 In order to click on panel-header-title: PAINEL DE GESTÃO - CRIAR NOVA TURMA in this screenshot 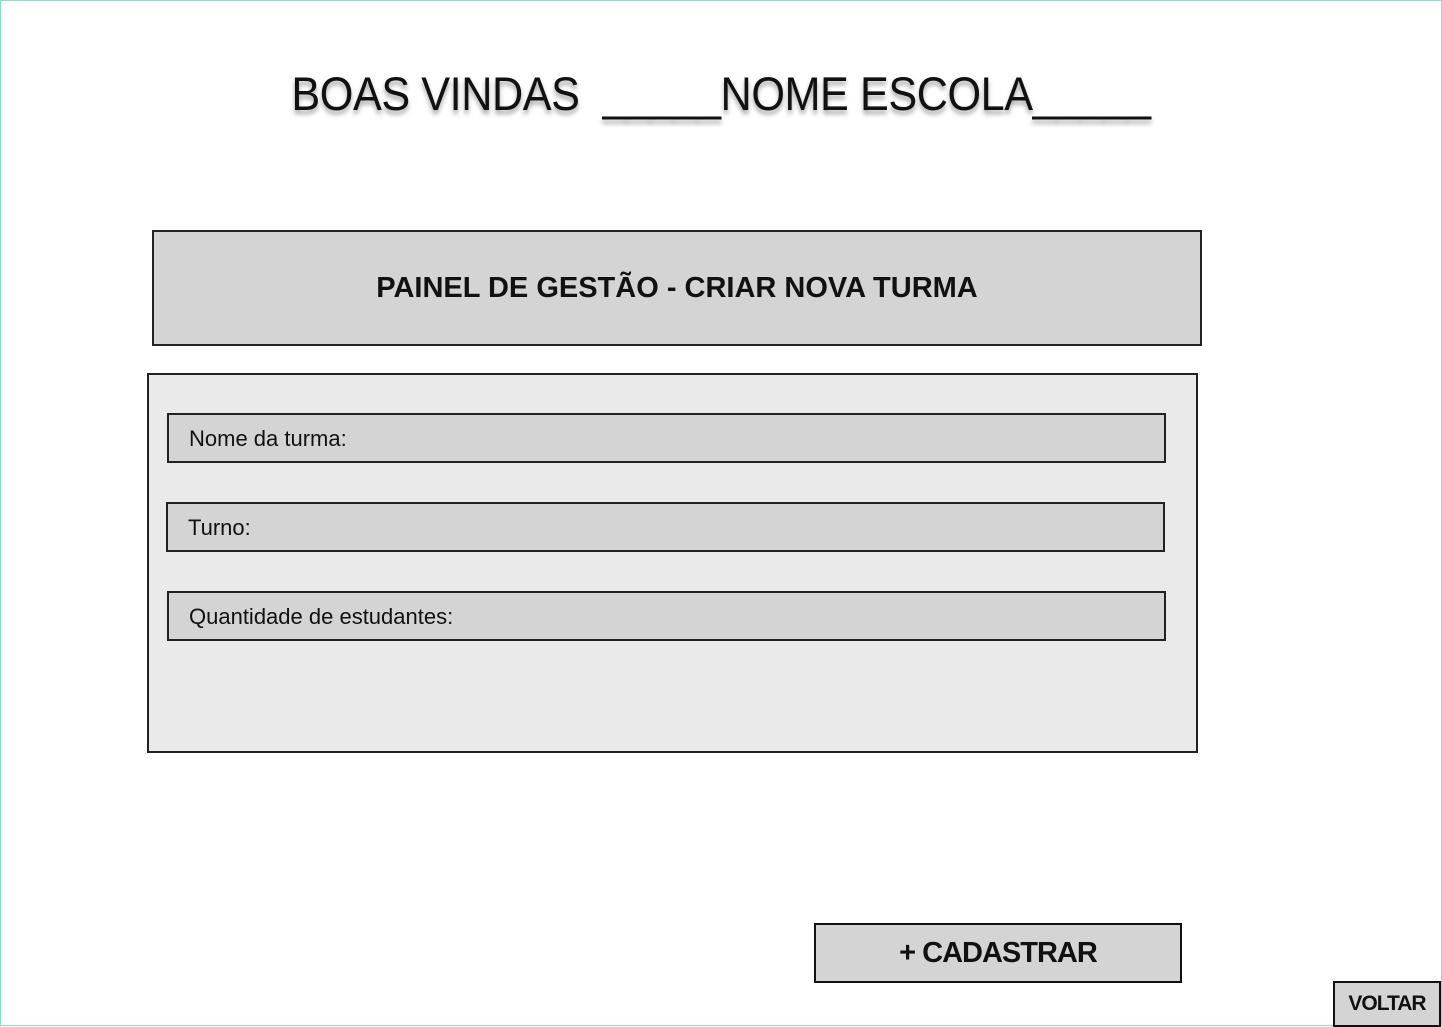, I will do `click(677, 287)`.